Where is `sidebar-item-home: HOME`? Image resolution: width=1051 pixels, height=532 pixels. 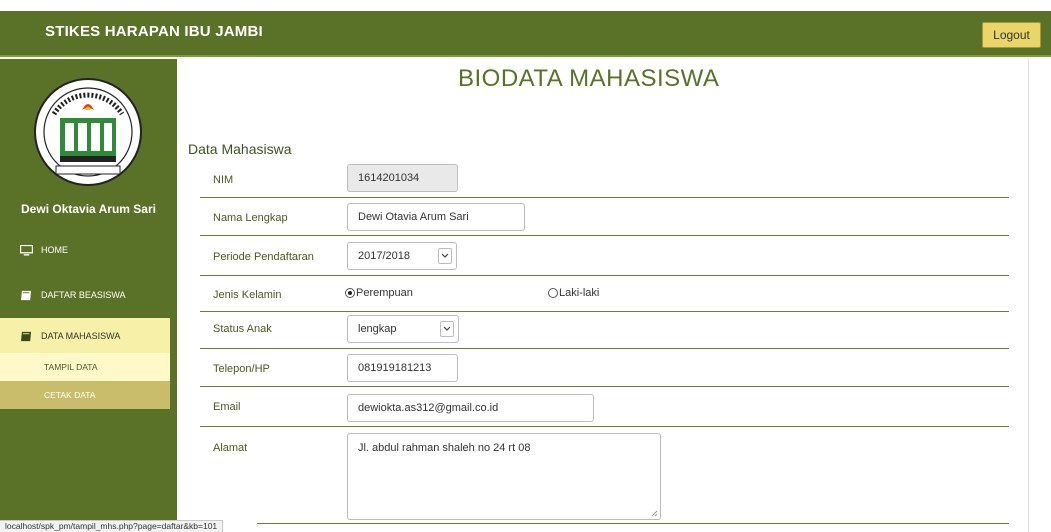
sidebar-item-home: HOME is located at coordinates (85, 250).